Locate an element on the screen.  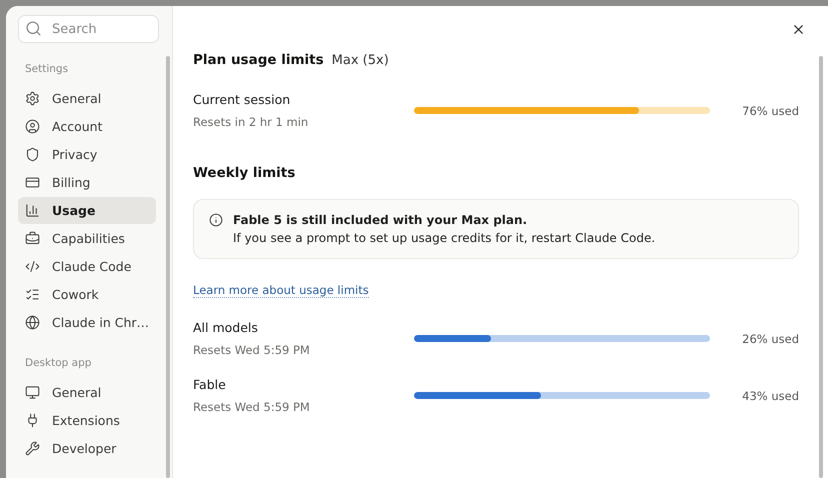
section-heading: Weekly limits is located at coordinates (244, 173).